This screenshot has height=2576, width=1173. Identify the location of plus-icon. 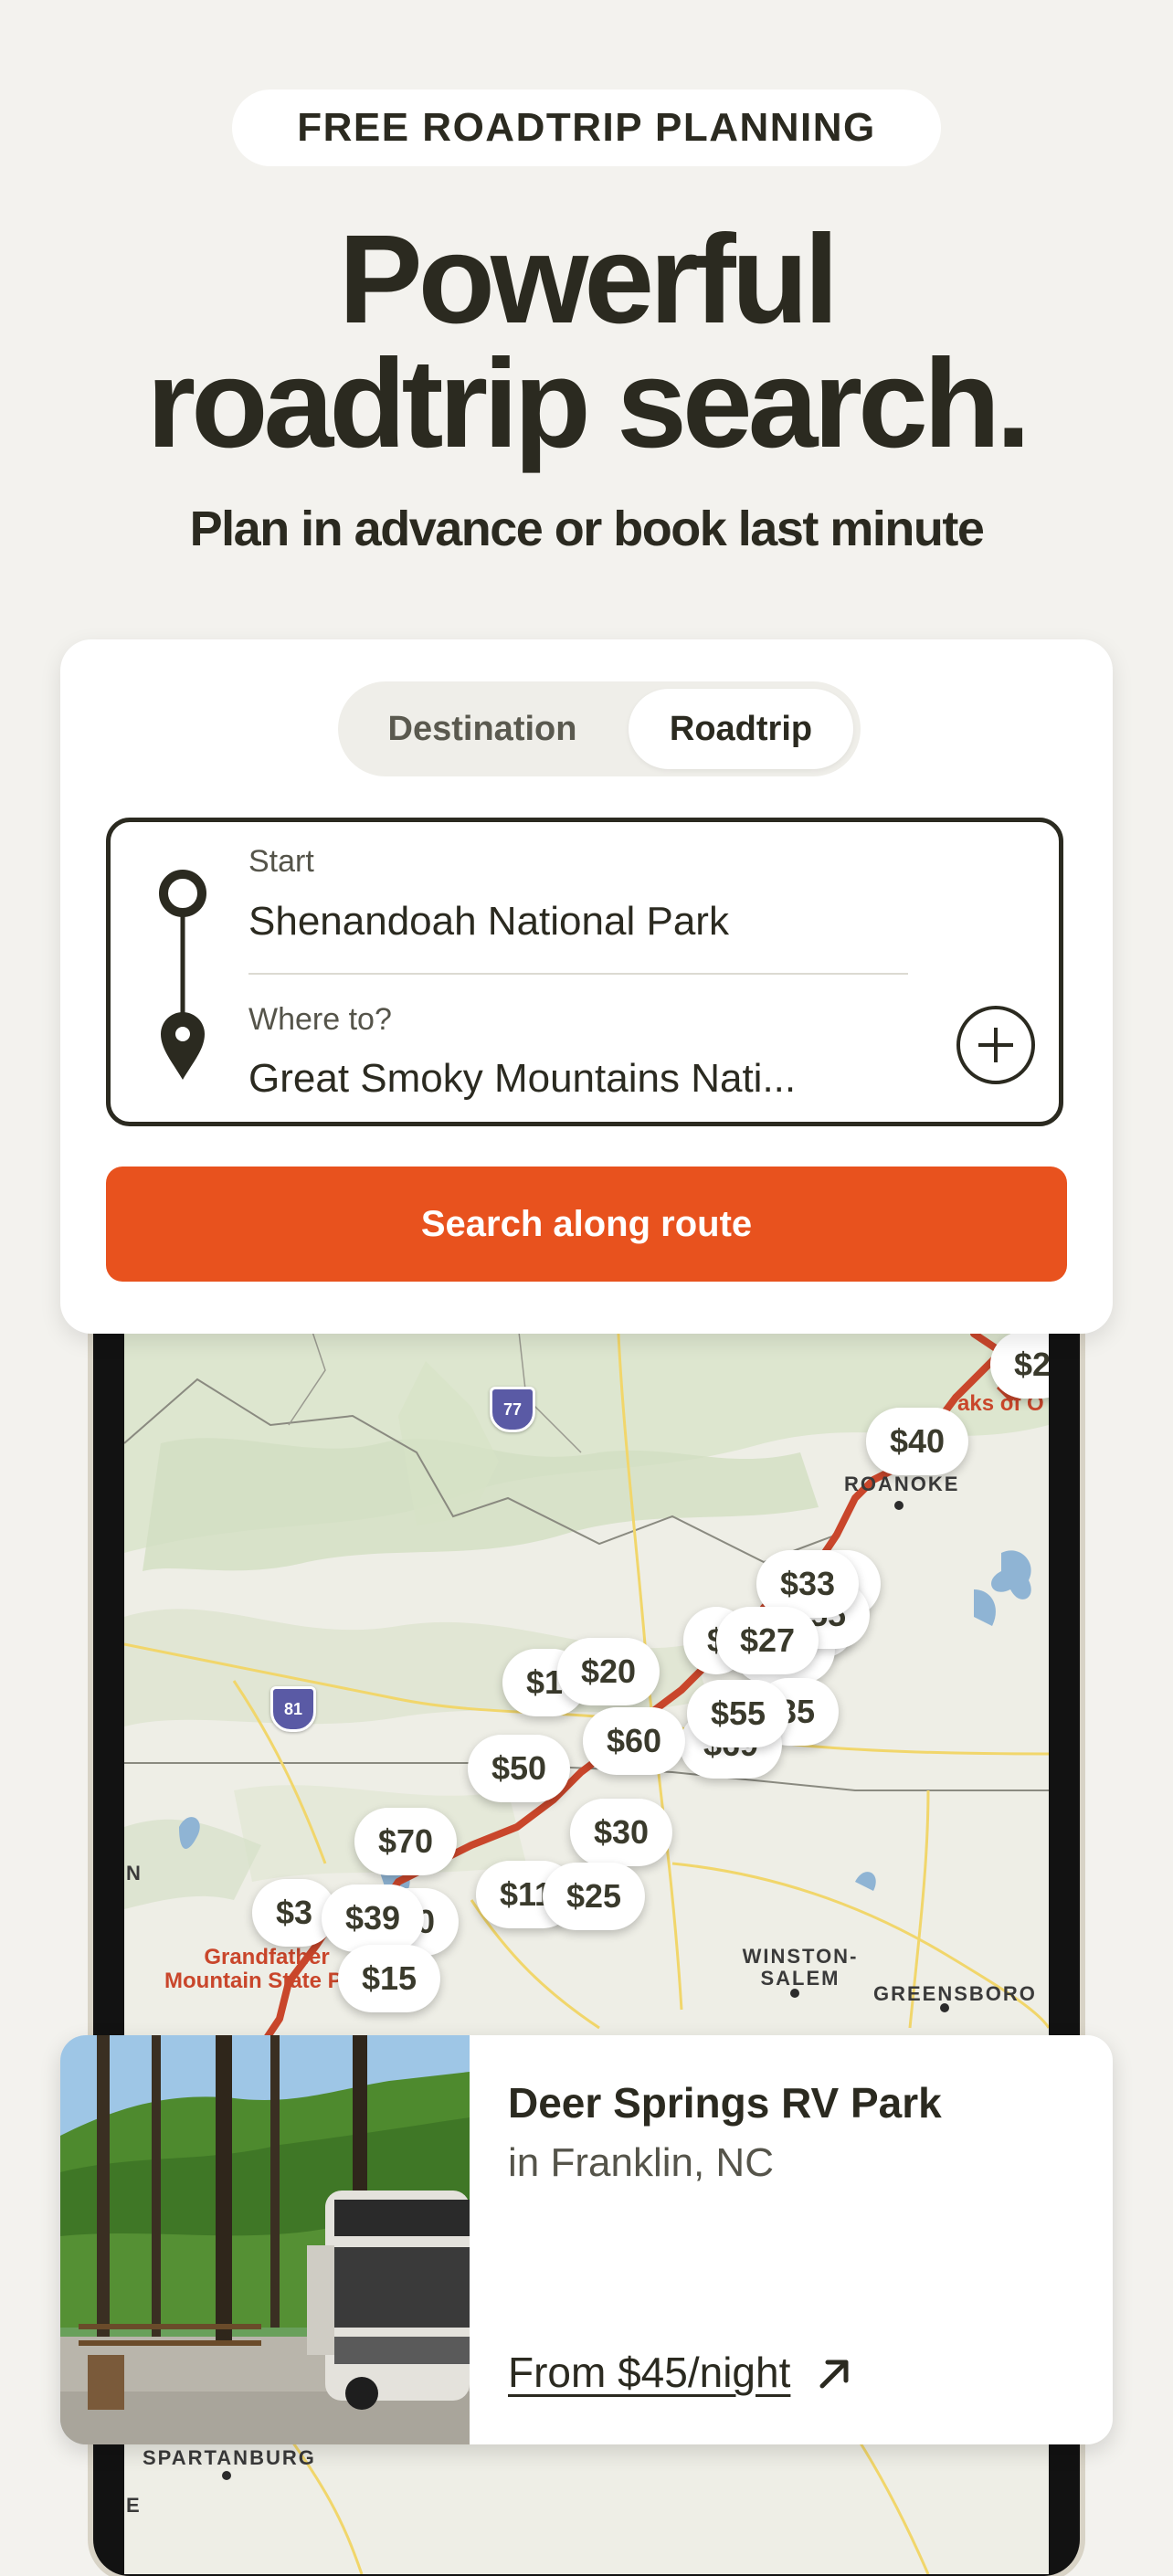
(995, 1045).